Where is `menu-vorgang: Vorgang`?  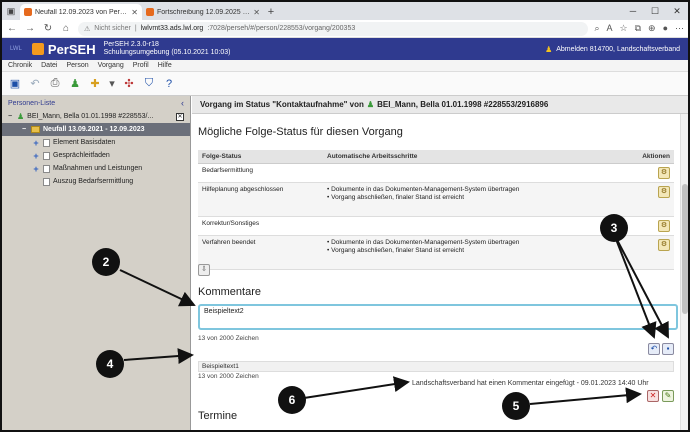 menu-vorgang: Vorgang is located at coordinates (111, 65).